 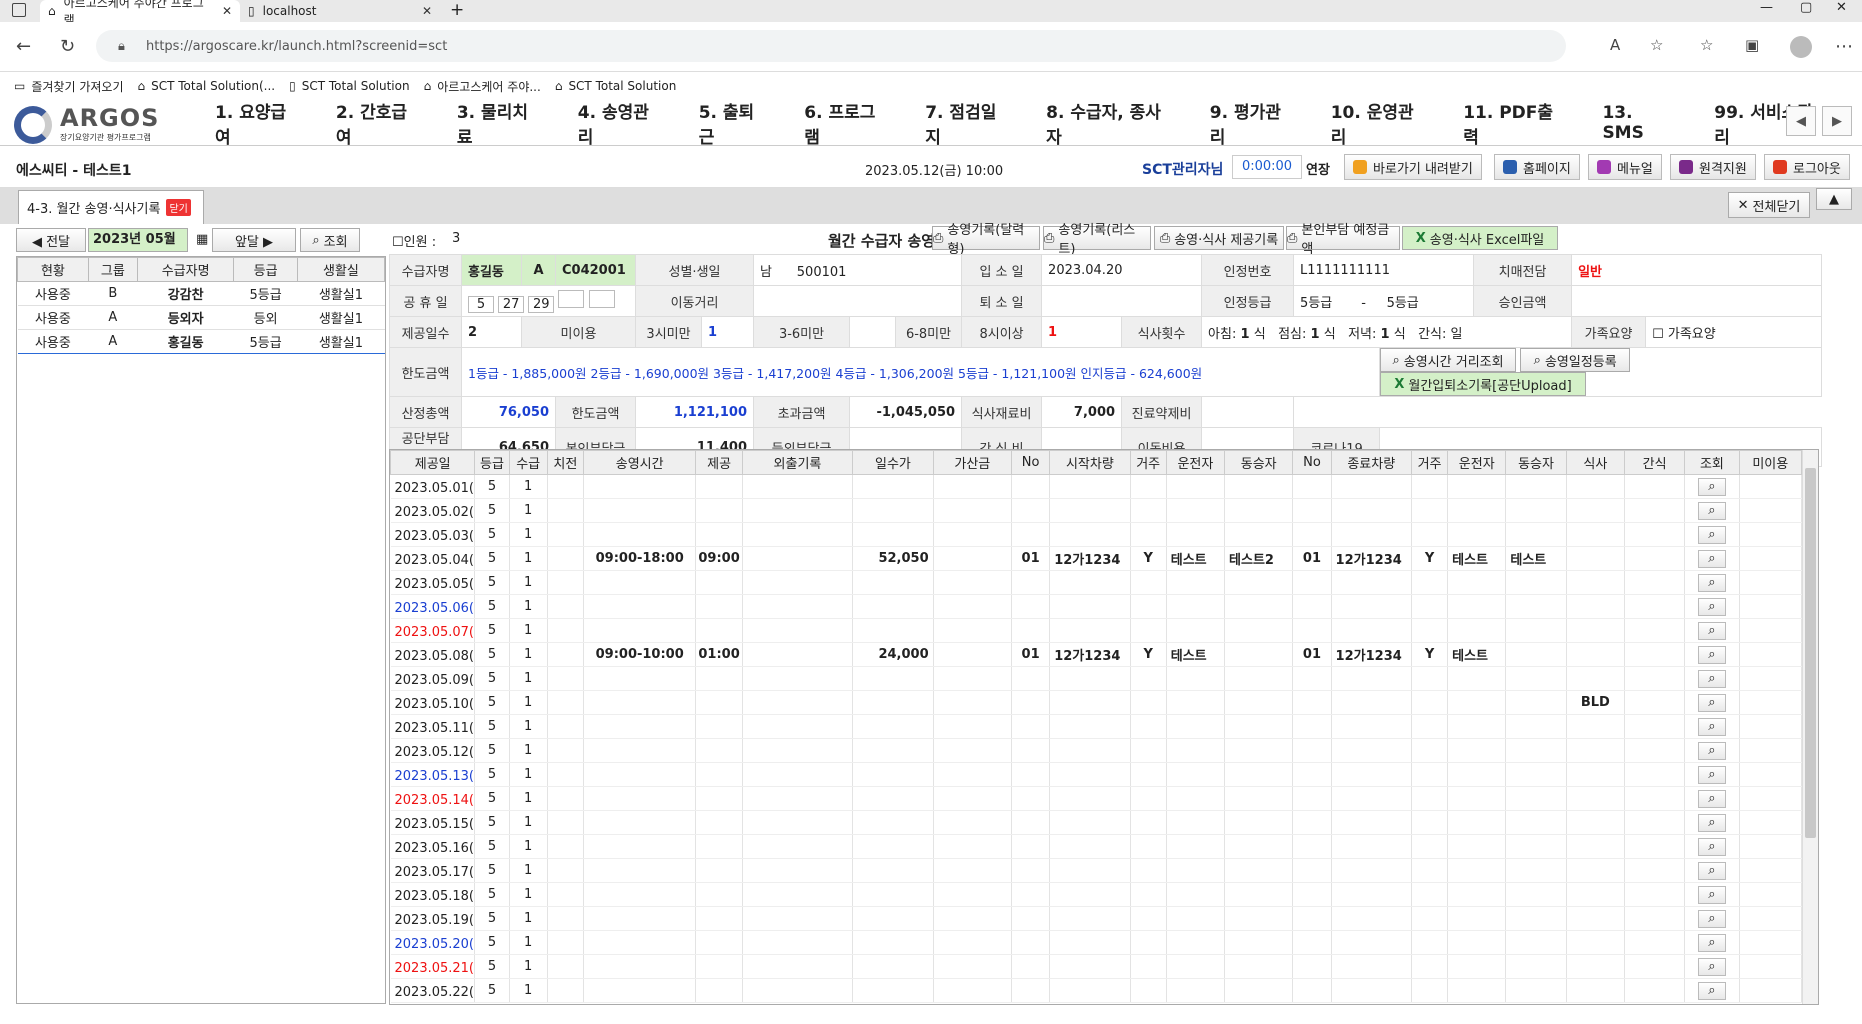 What do you see at coordinates (1595, 702) in the screenshot?
I see `table-cell: BLD` at bounding box center [1595, 702].